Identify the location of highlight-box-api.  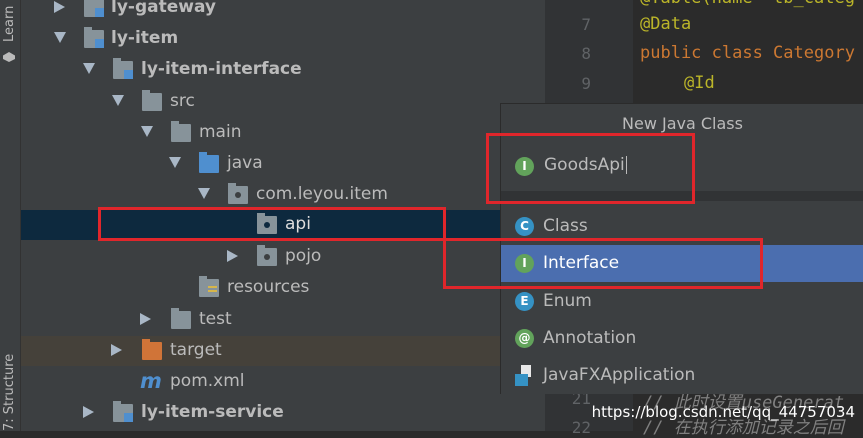
(272, 224).